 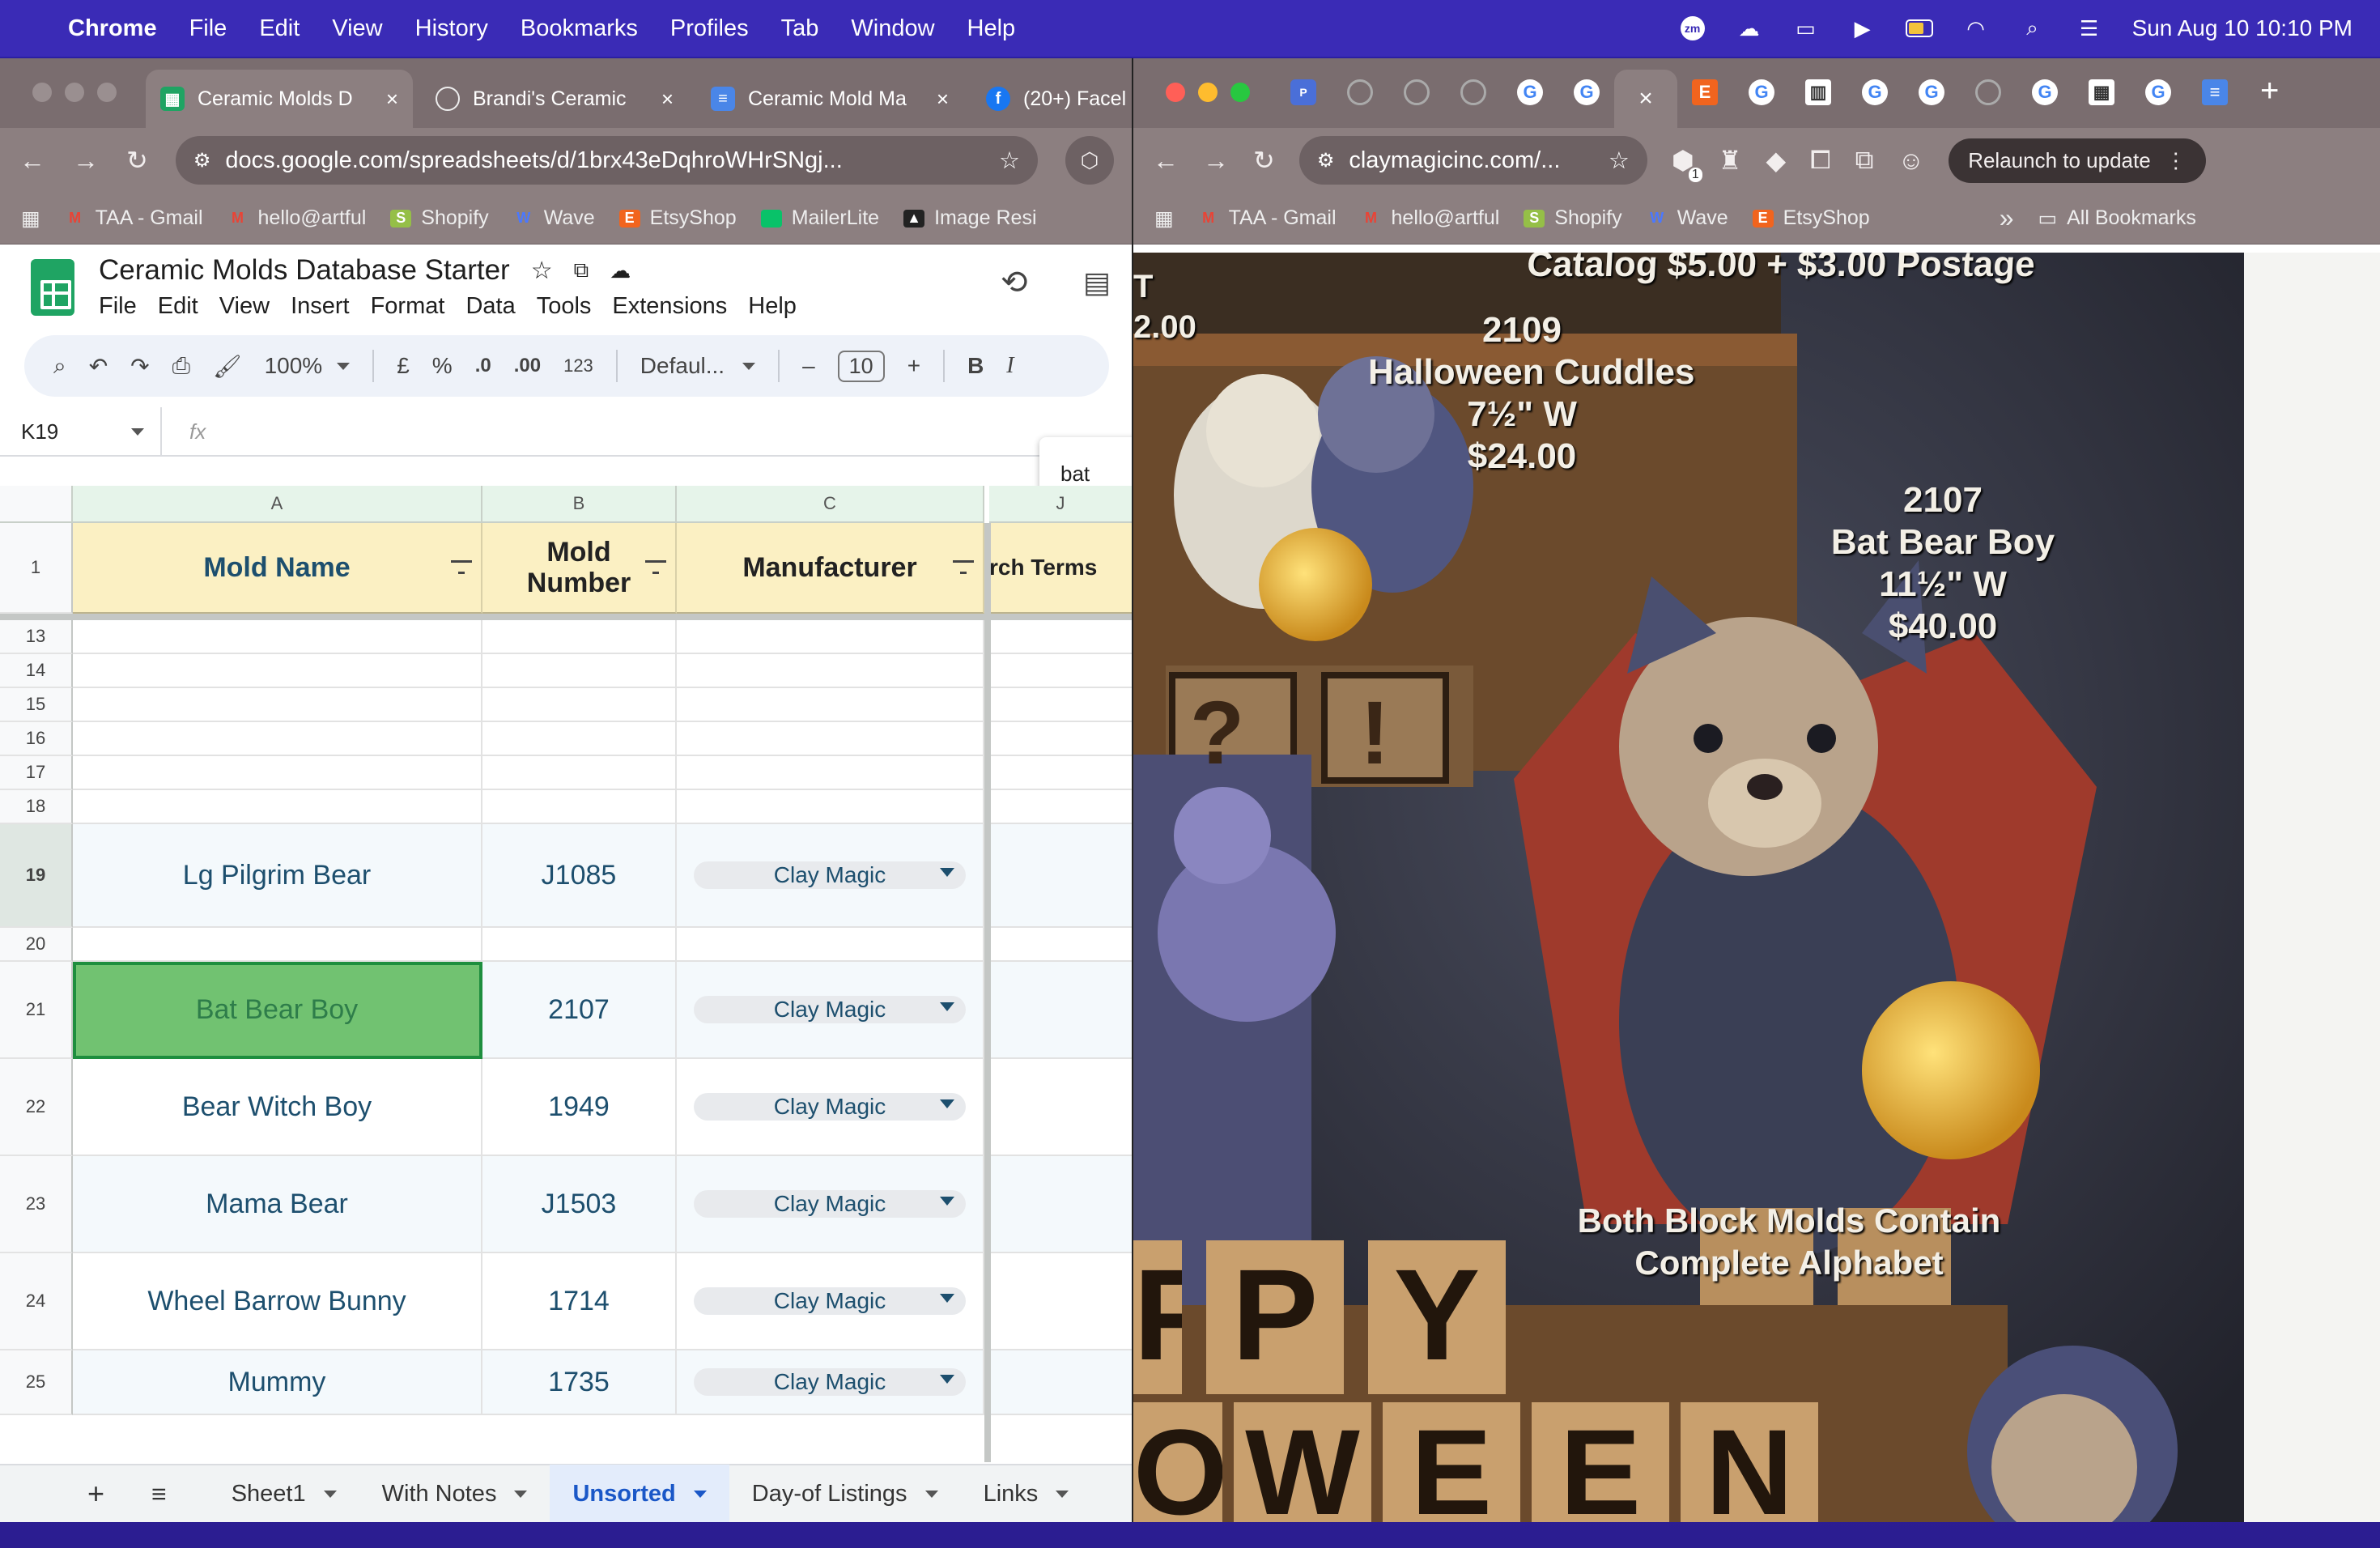 I want to click on tab-docs-icon: ≡, so click(x=2215, y=92).